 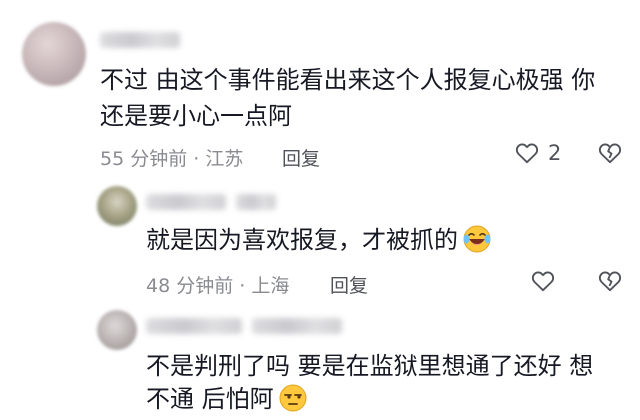 I want to click on like-button, so click(x=543, y=281).